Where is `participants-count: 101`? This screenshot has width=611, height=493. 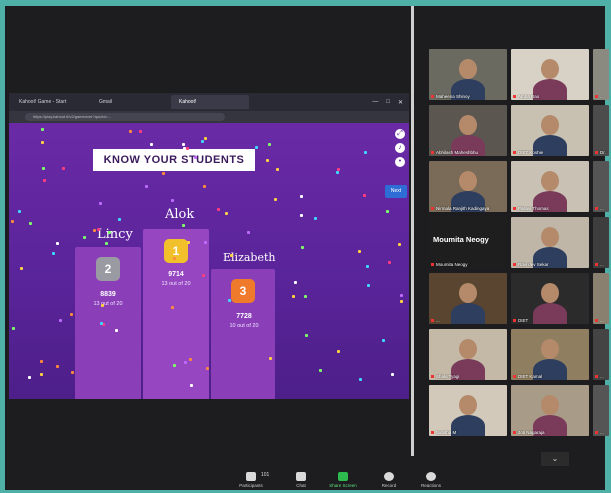
participants-count: 101 is located at coordinates (265, 475).